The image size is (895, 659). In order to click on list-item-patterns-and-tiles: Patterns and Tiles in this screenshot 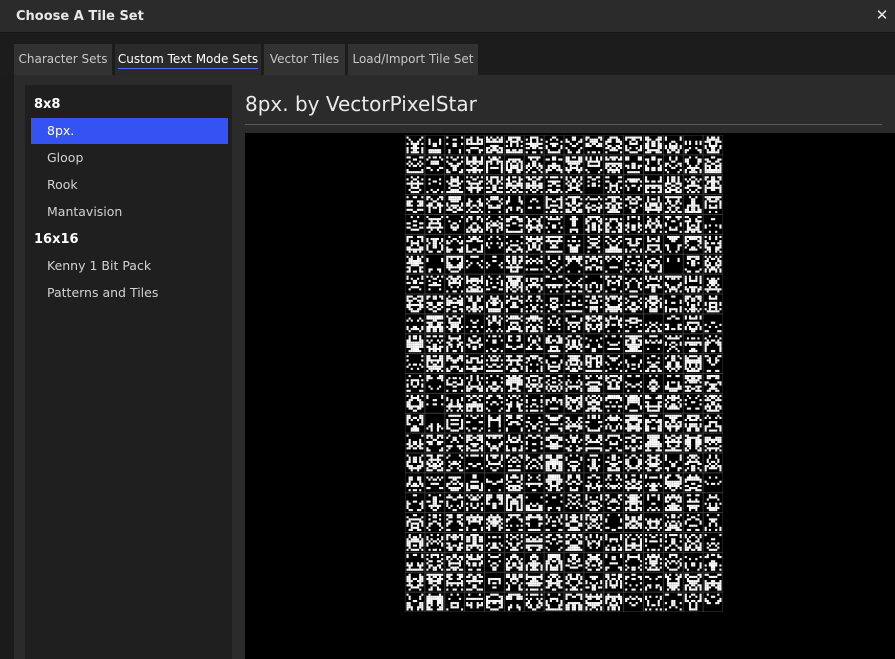, I will do `click(129, 293)`.